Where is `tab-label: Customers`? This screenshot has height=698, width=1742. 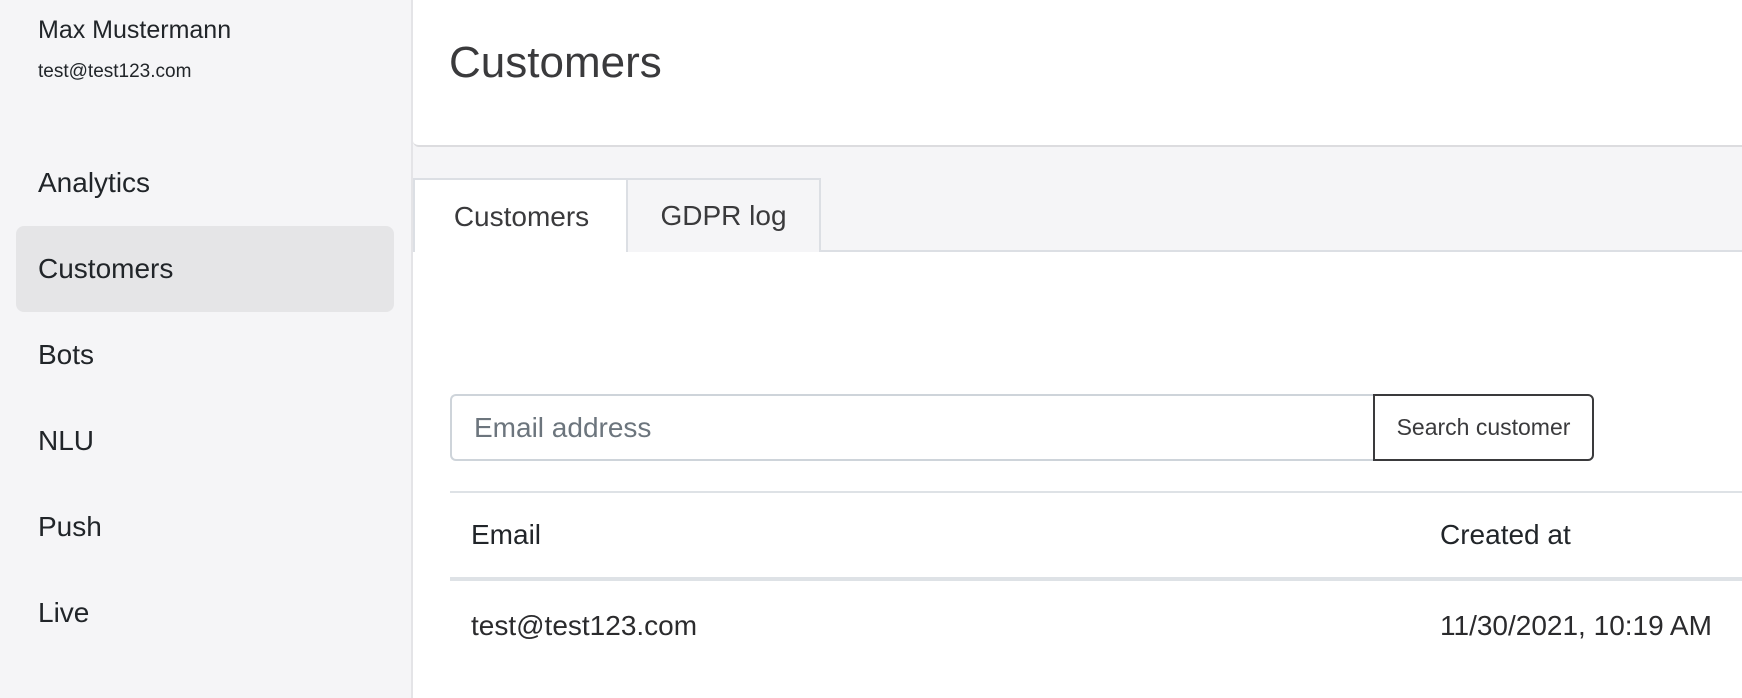 tab-label: Customers is located at coordinates (521, 216).